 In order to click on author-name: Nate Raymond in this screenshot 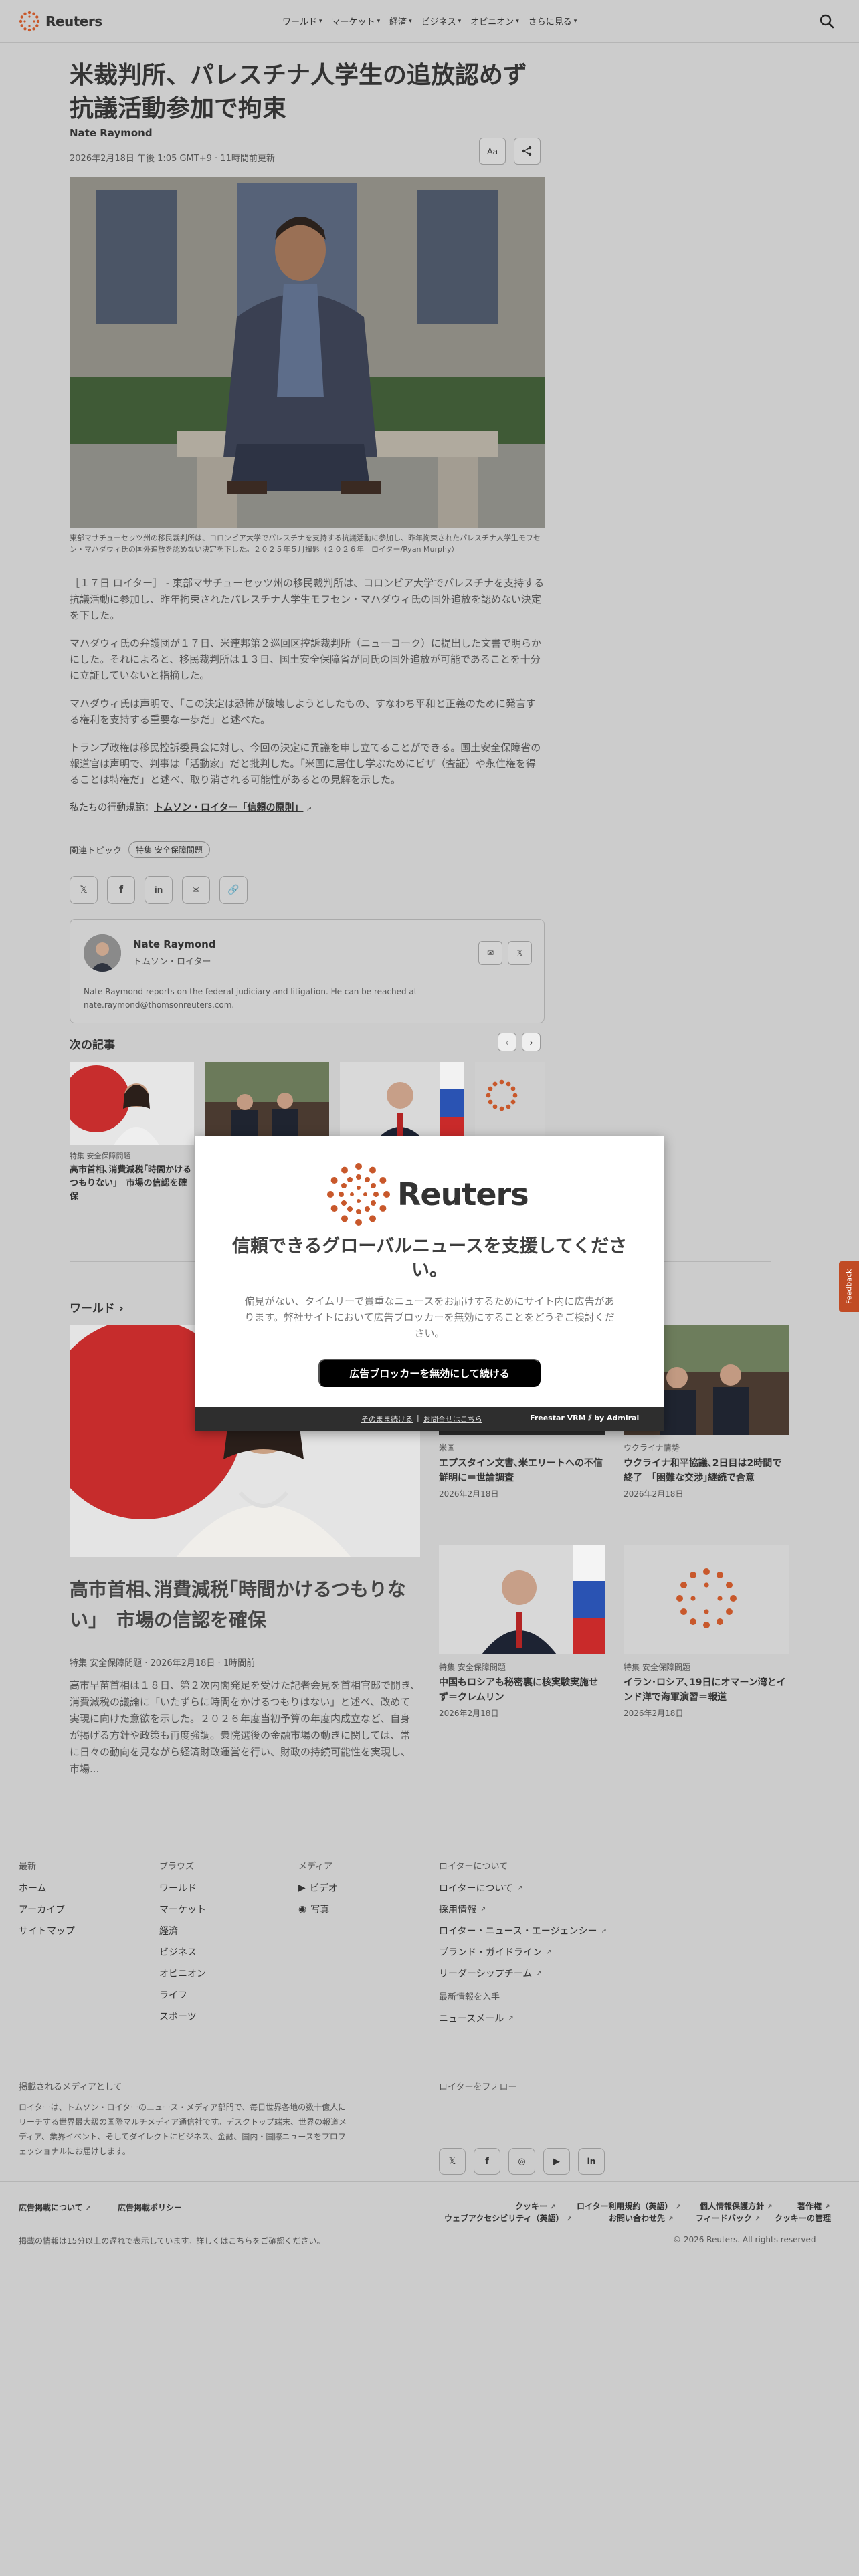, I will do `click(174, 944)`.